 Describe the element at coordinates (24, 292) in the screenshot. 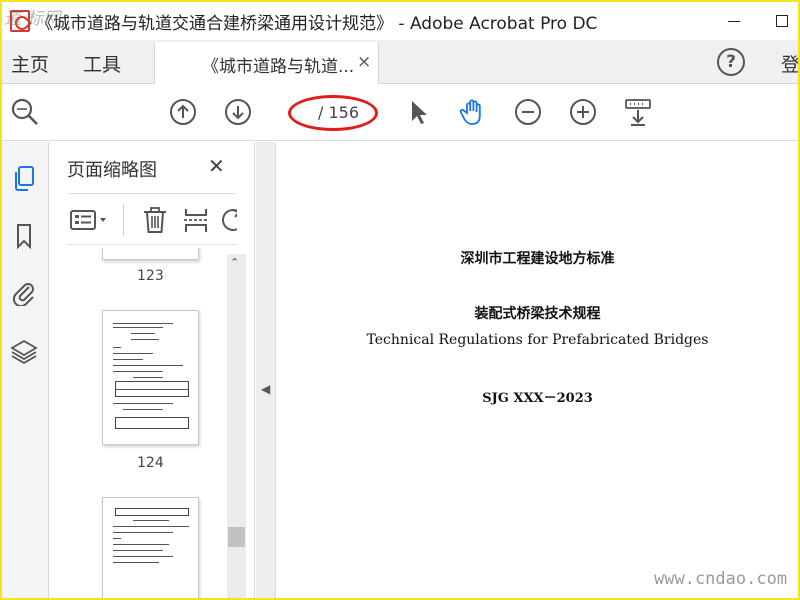

I see `attachment-icon` at that location.